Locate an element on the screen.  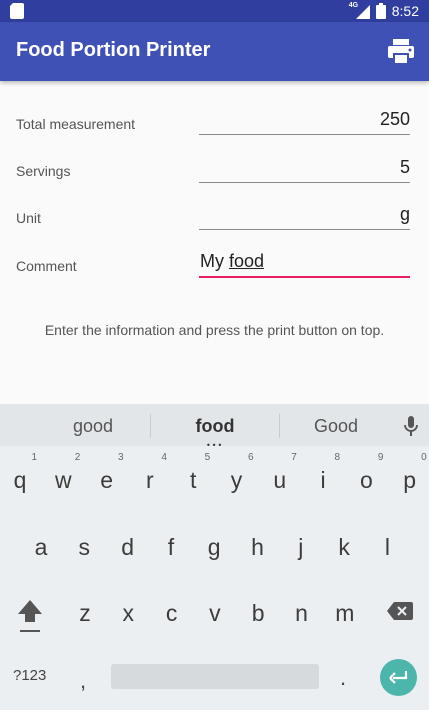
key: g is located at coordinates (214, 547).